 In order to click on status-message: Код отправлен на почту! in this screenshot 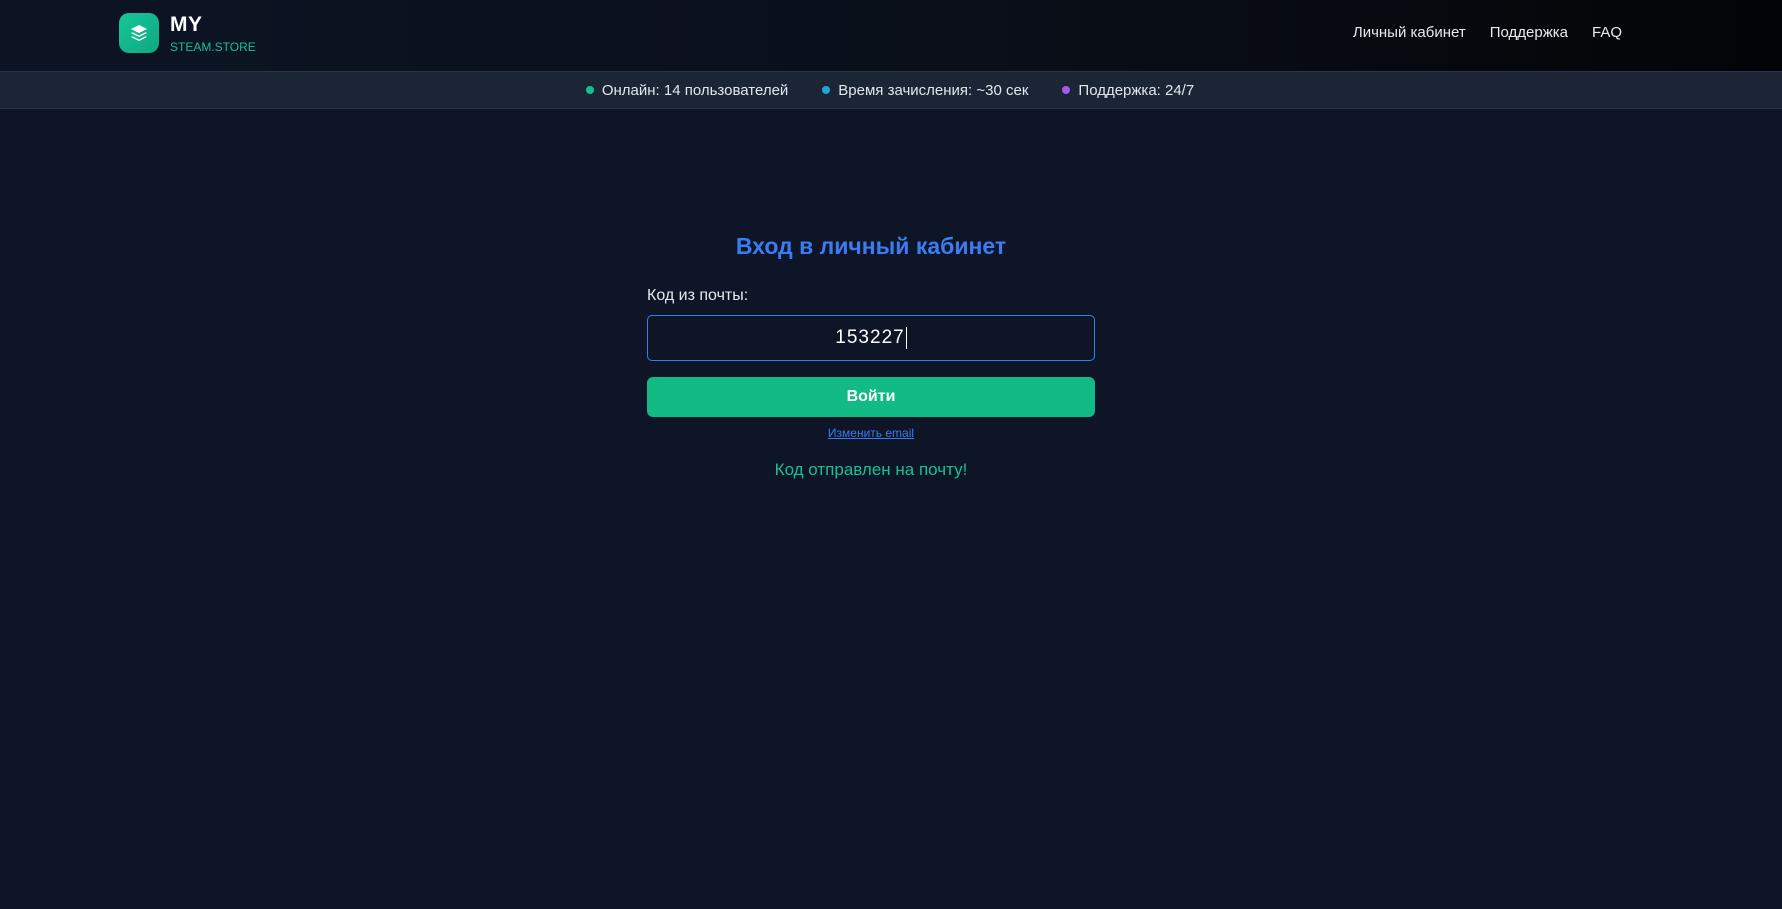, I will do `click(871, 469)`.